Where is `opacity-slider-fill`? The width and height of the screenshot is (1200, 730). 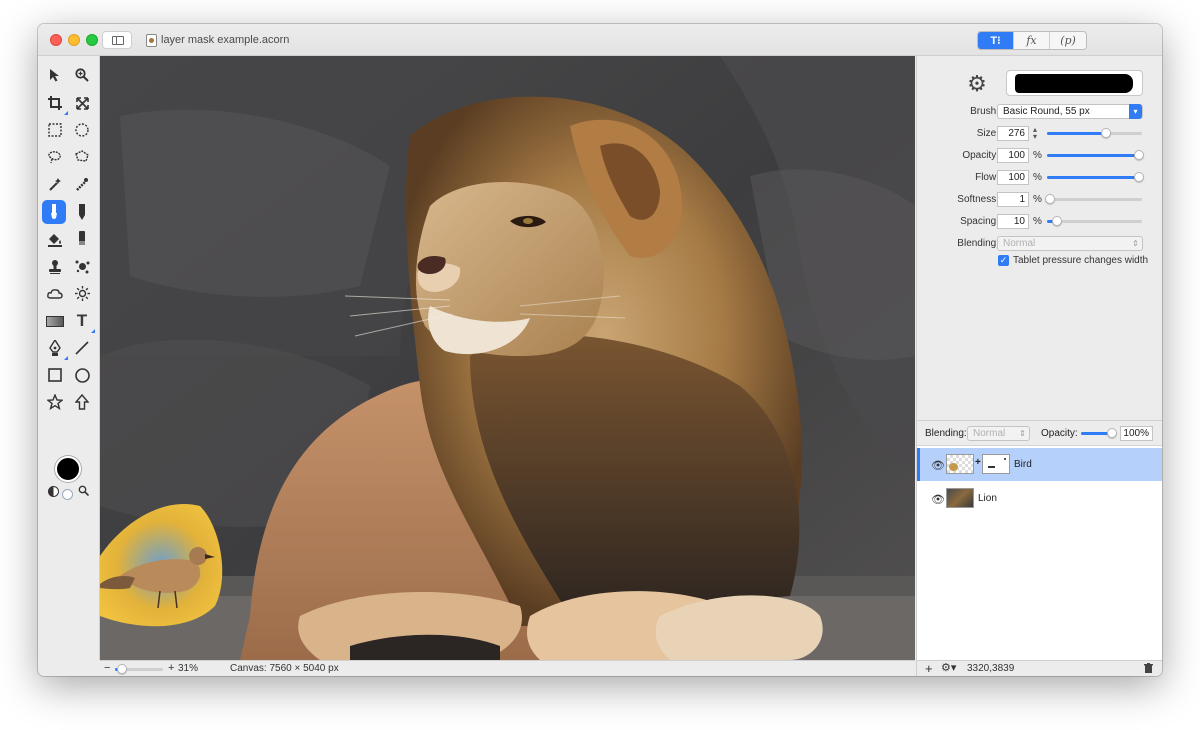
opacity-slider-fill is located at coordinates (1094, 155).